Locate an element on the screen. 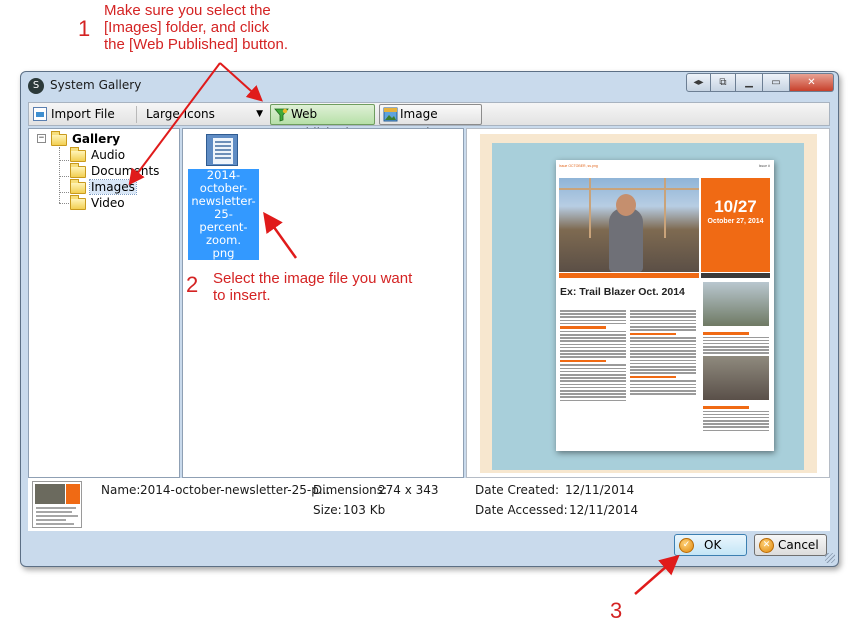 The width and height of the screenshot is (859, 627). app-icon: S is located at coordinates (36, 86).